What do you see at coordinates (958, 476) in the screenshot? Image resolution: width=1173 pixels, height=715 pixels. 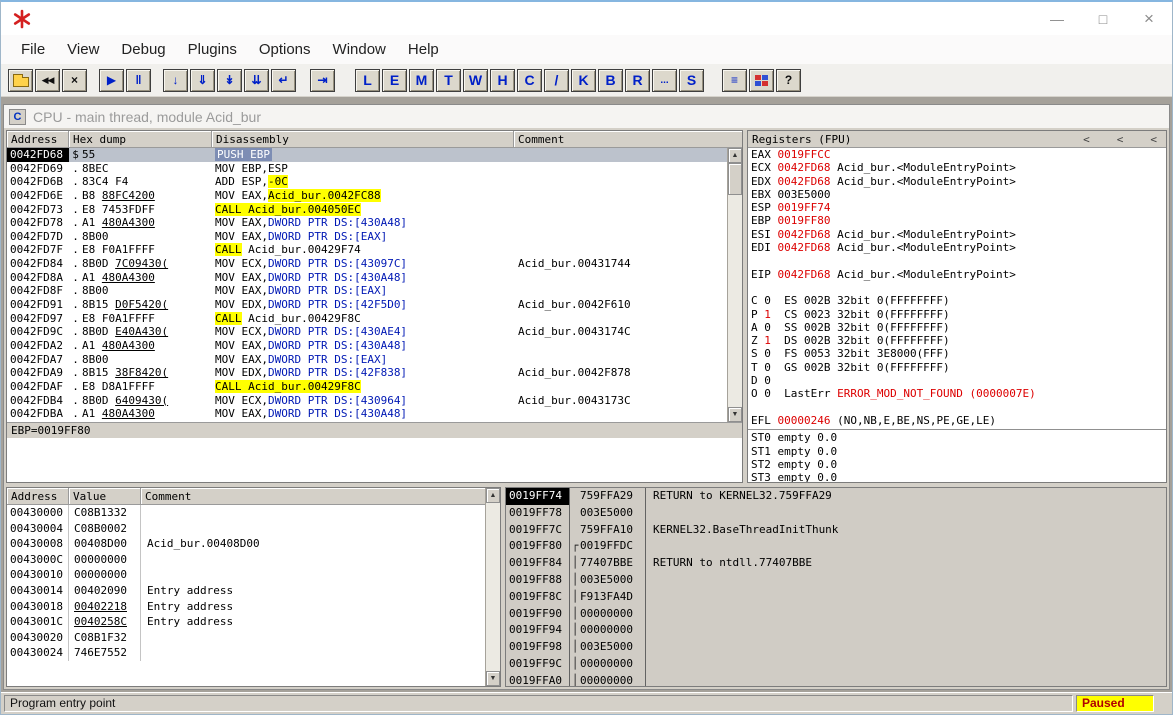 I see `register-line: ST3 empty 0.0` at bounding box center [958, 476].